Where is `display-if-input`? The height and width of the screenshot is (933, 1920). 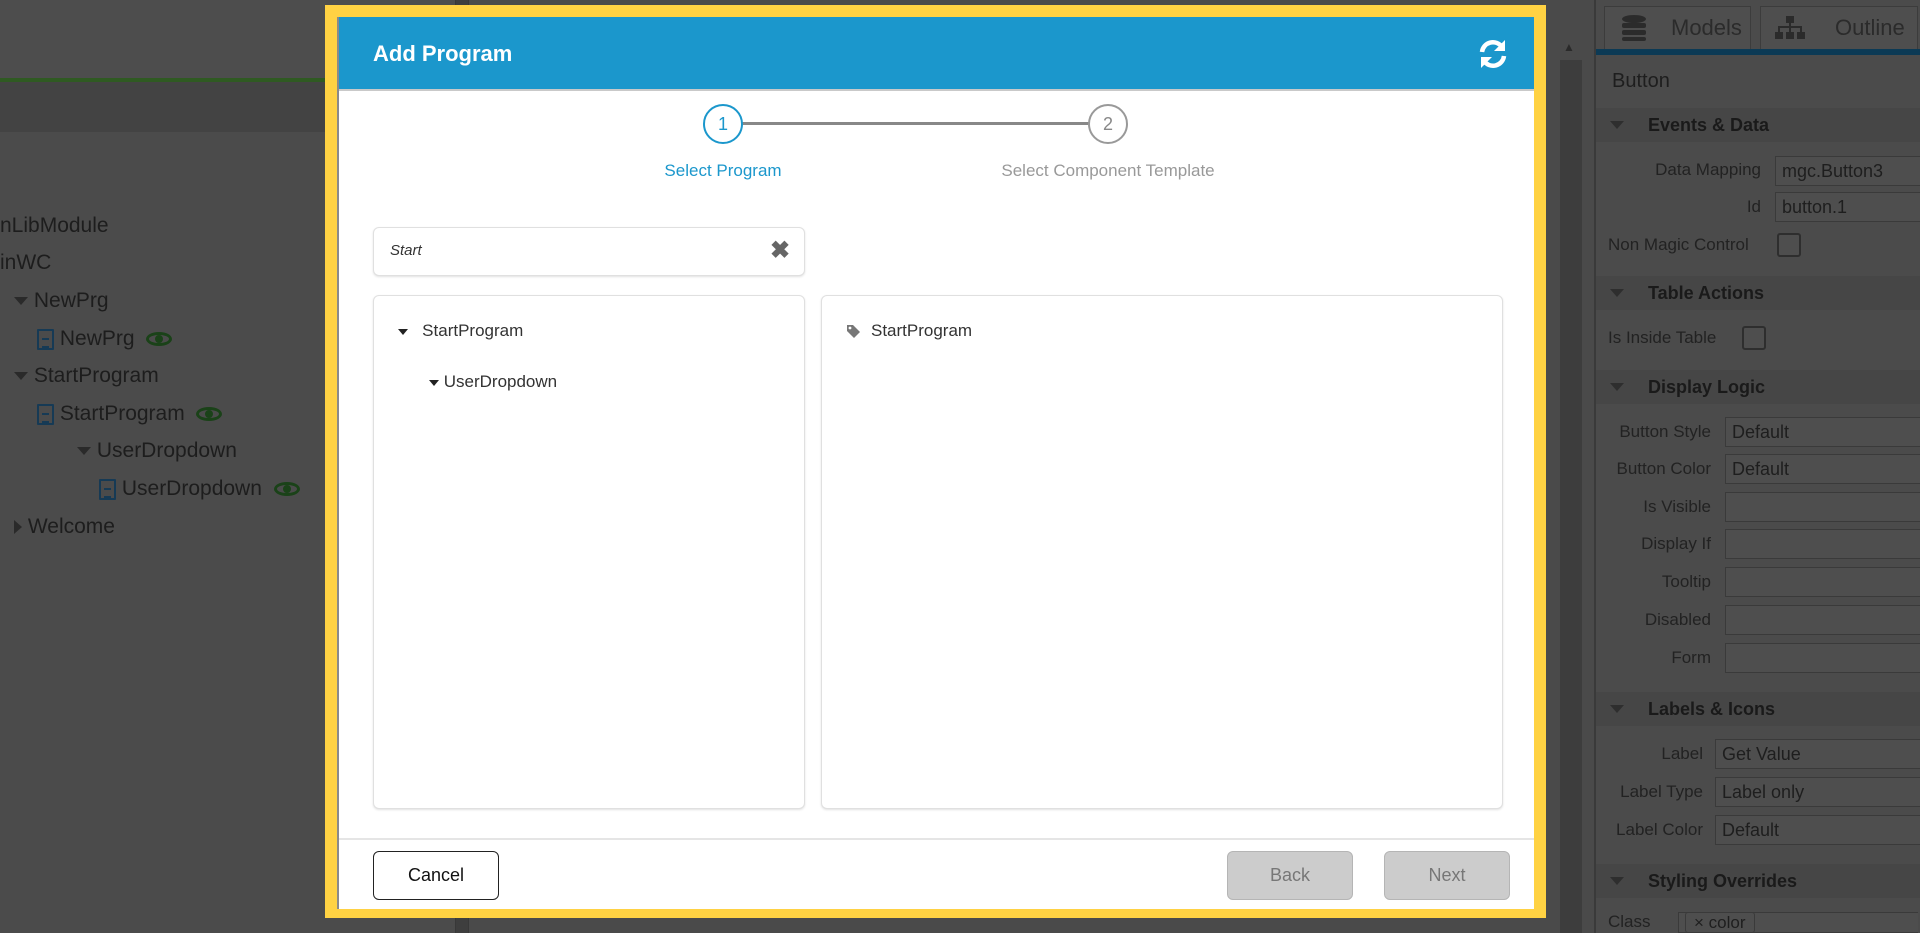 display-if-input is located at coordinates (1822, 544).